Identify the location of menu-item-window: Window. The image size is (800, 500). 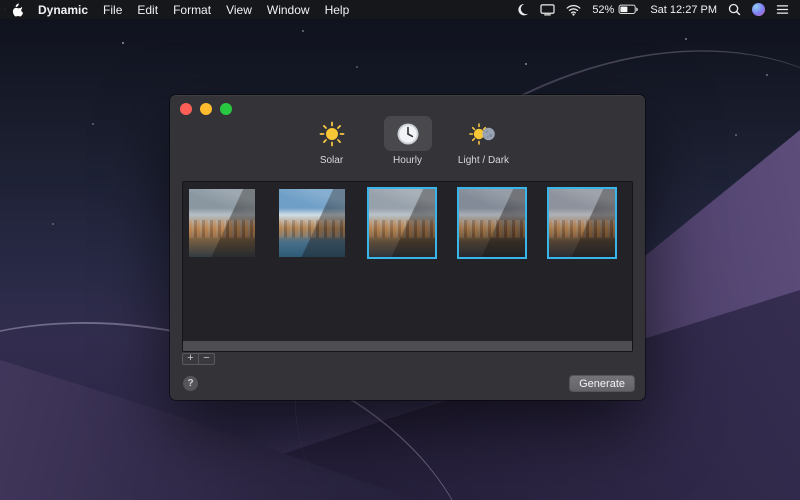
(288, 10).